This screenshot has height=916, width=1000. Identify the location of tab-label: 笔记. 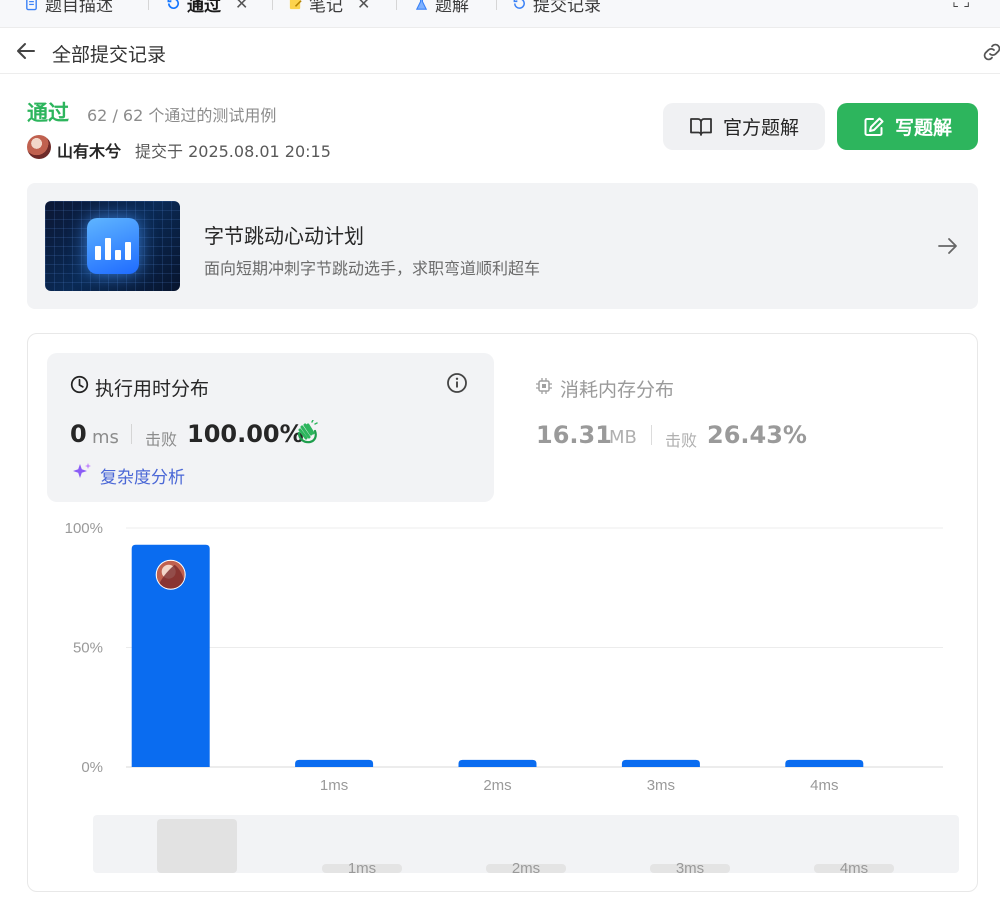
(326, 8).